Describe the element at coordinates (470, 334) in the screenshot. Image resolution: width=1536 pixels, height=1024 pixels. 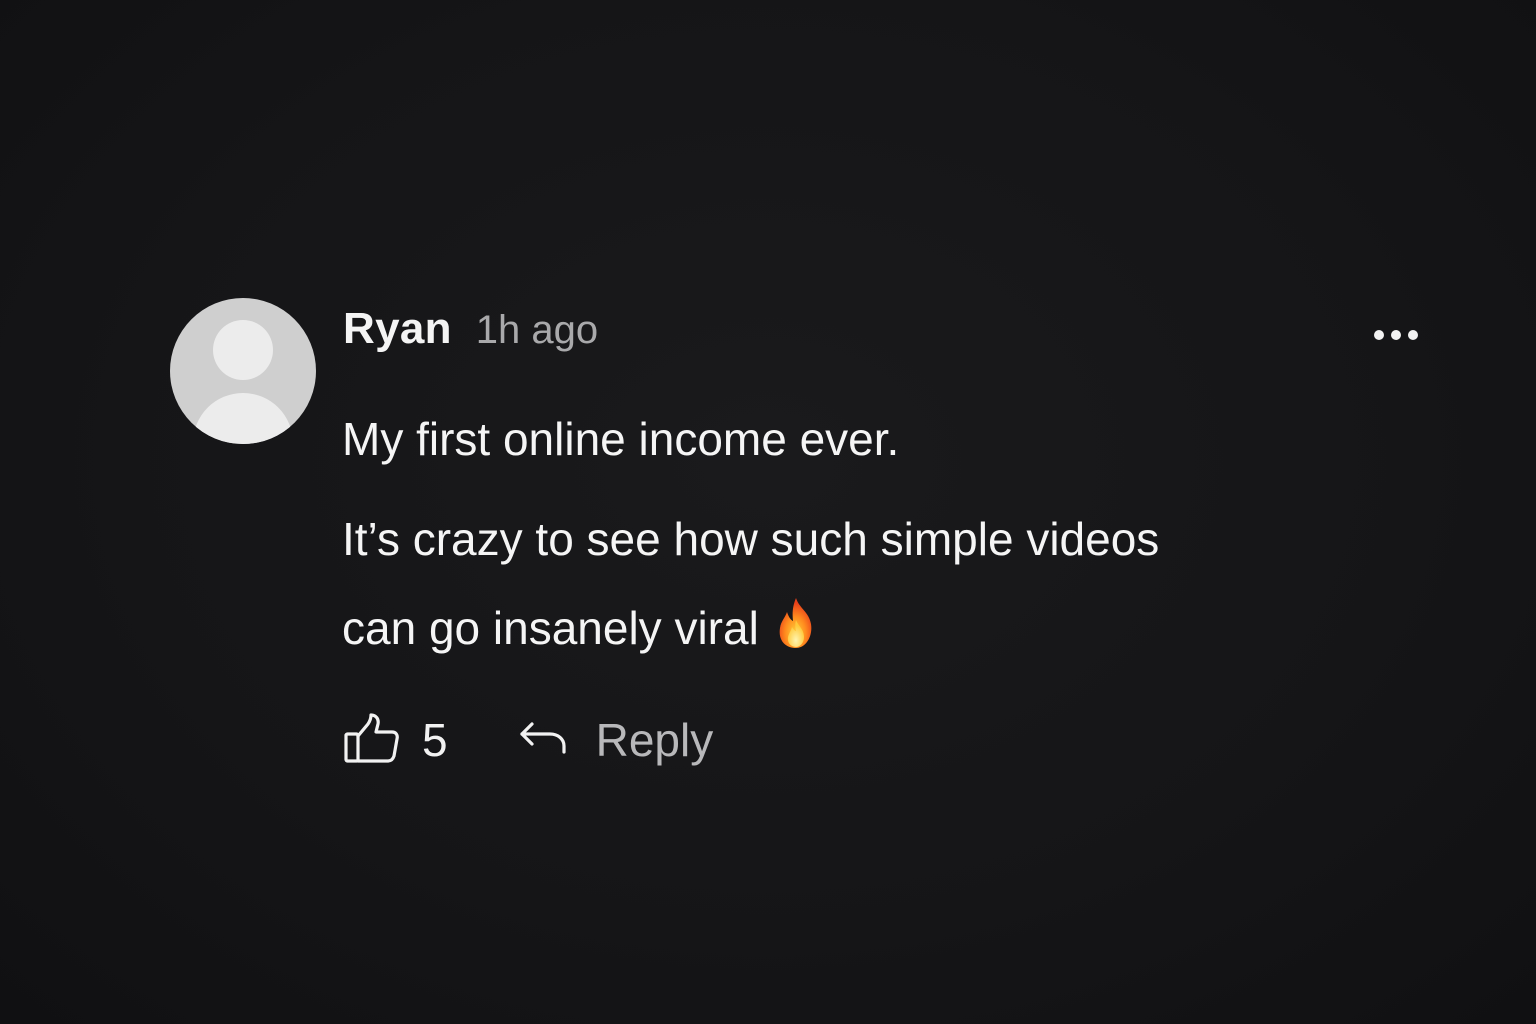
I see `comment-header: Ryan 1h ago` at that location.